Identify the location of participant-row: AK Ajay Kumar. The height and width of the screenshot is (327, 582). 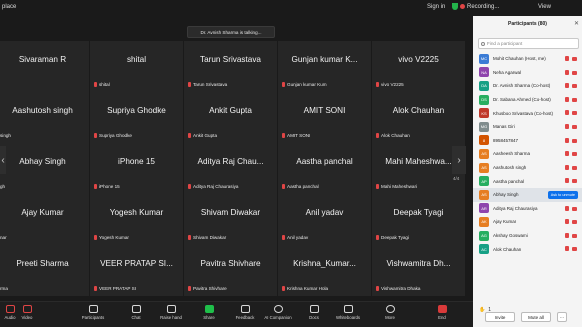
(527, 222).